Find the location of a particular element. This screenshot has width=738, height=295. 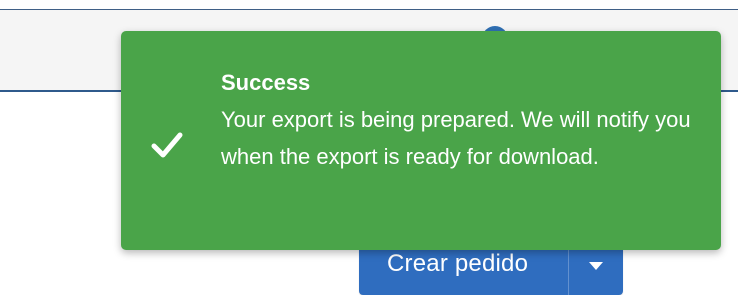

chevron-down-icon is located at coordinates (596, 266).